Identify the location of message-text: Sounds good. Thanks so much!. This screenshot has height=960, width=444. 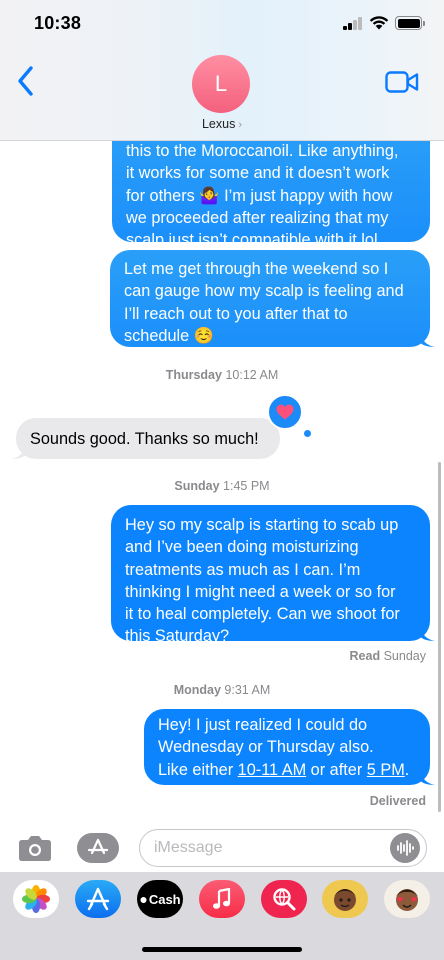
(144, 439).